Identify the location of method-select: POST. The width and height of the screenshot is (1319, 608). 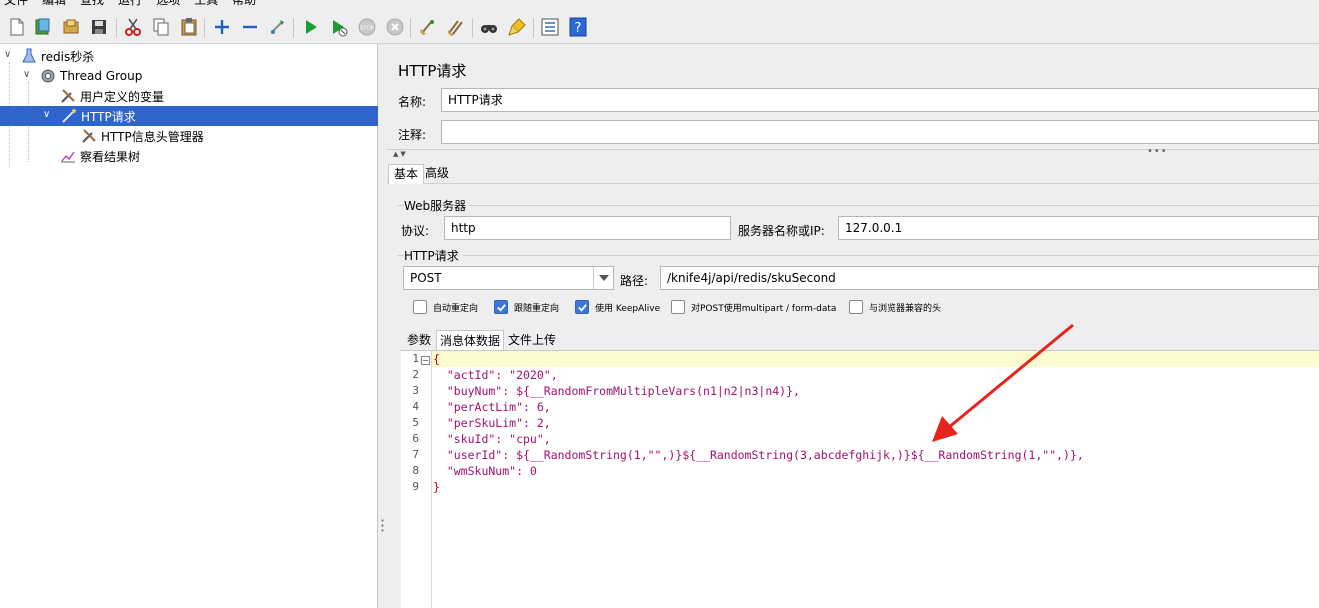
(508, 278).